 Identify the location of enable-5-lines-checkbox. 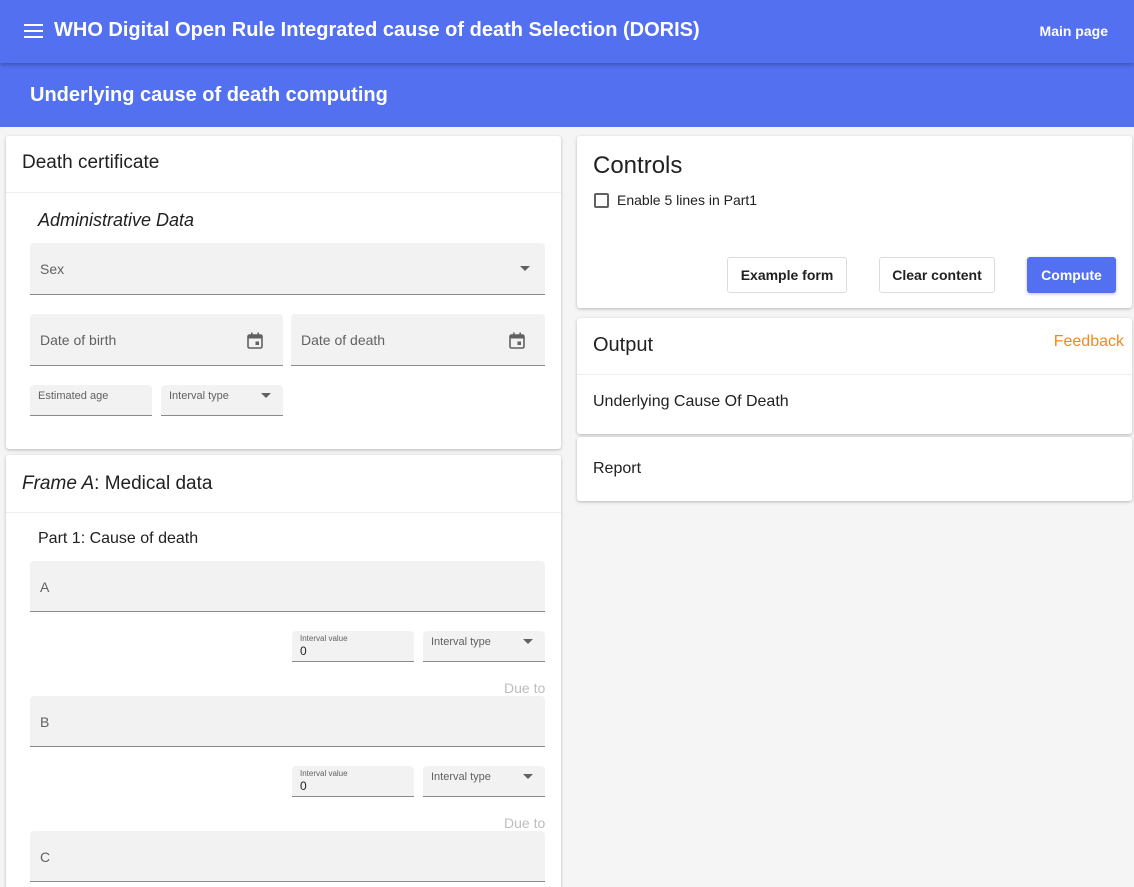
(601, 200).